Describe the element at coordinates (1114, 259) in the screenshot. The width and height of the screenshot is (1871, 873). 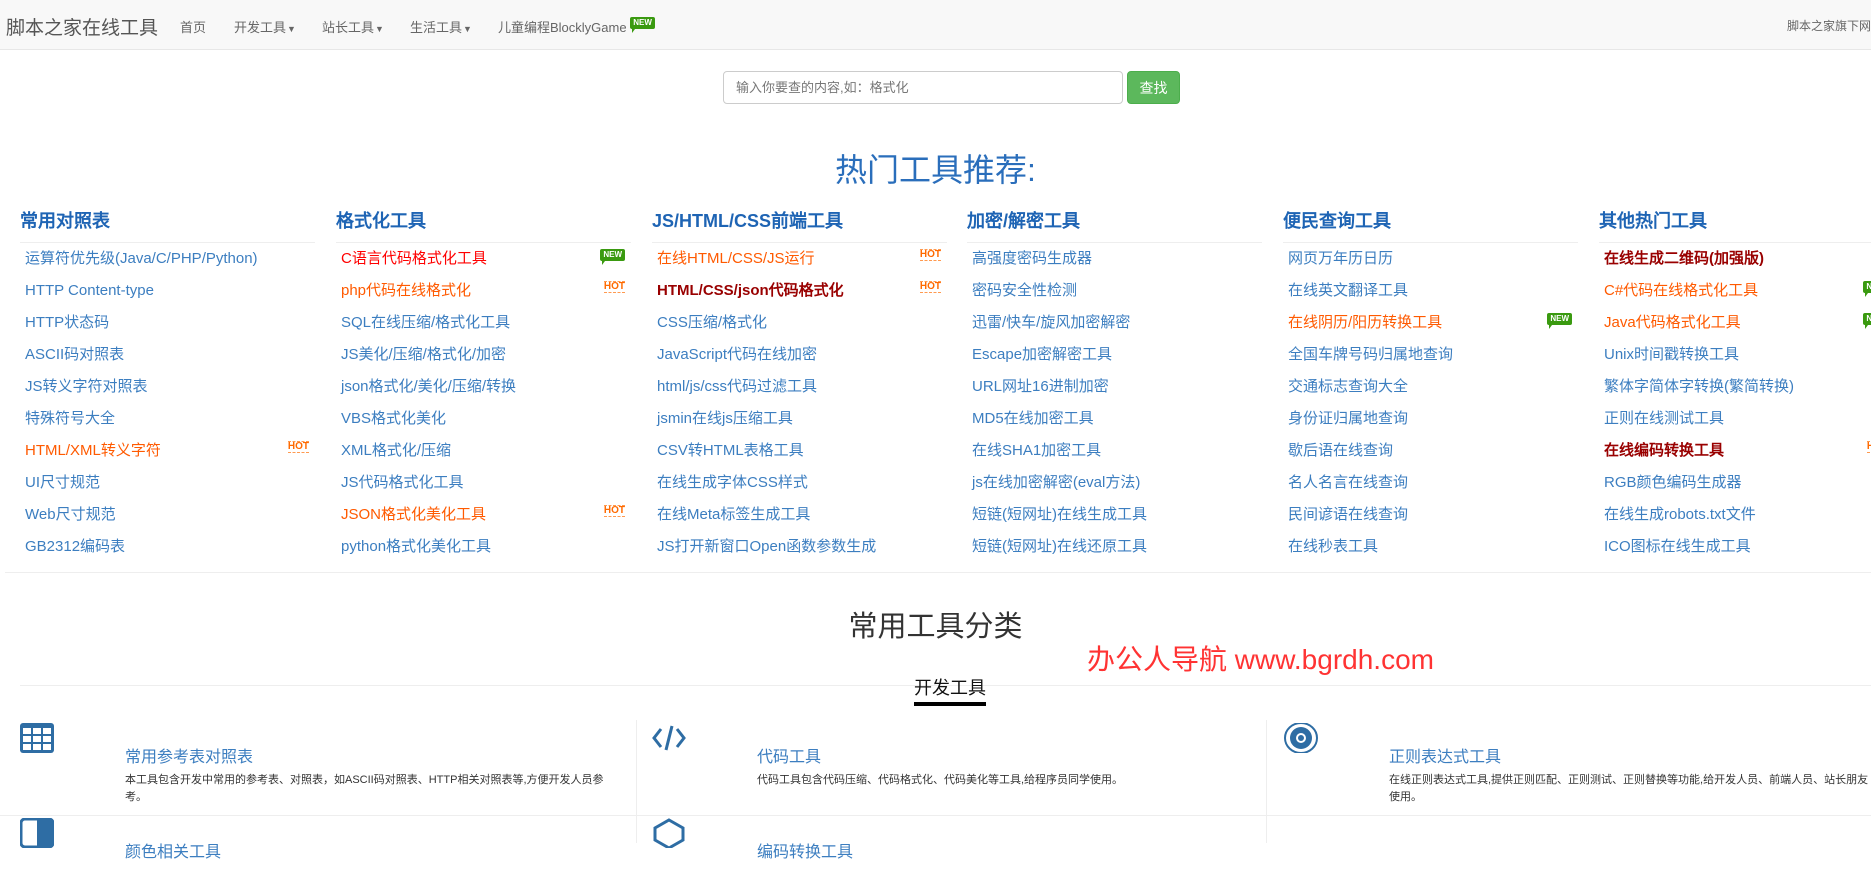
I see `tool-list-item: 高强度密码生成器` at that location.